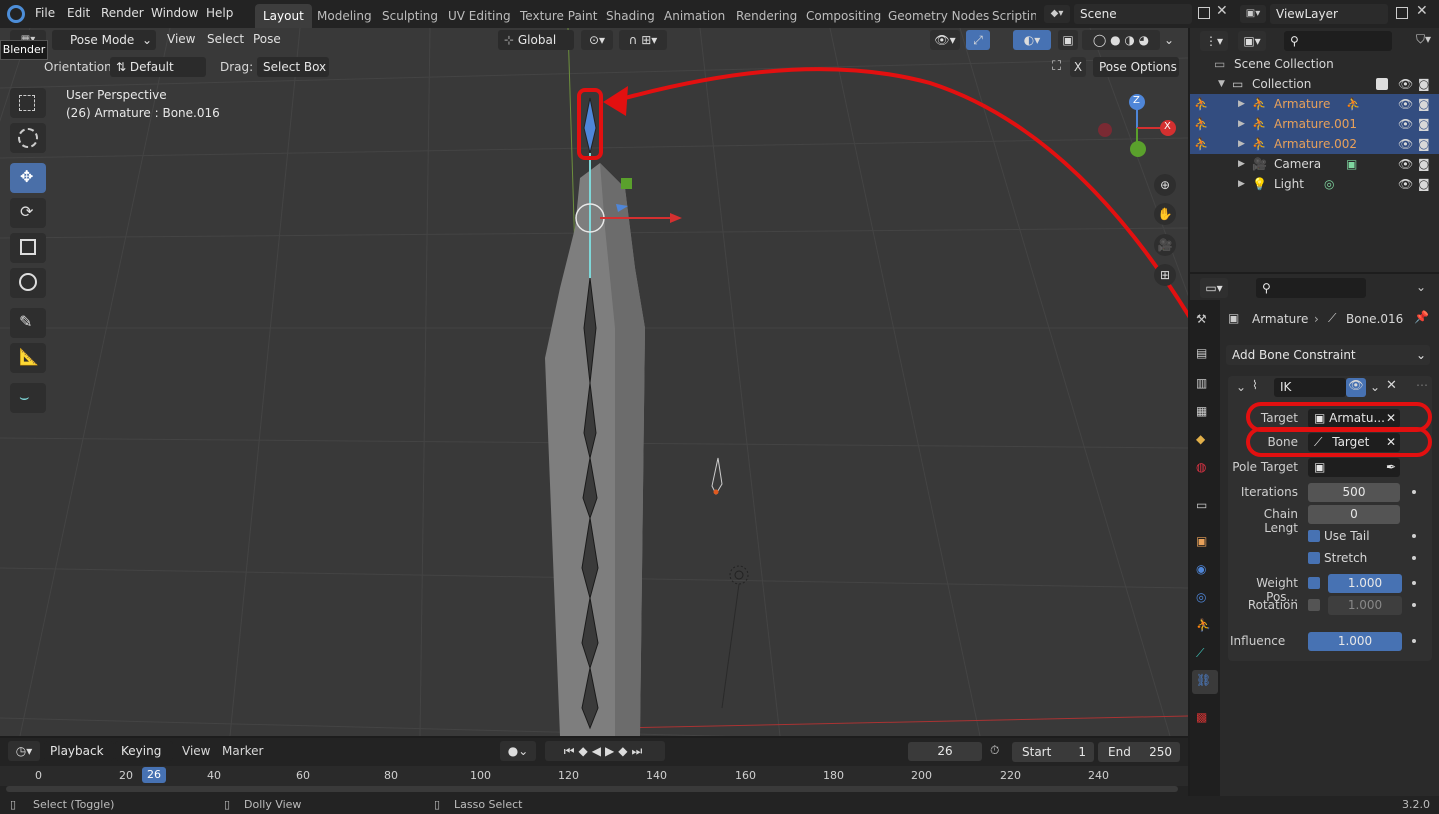  What do you see at coordinates (605, 751) in the screenshot?
I see `playback-controls-icon: ⏮◆◀▶◆⏭` at bounding box center [605, 751].